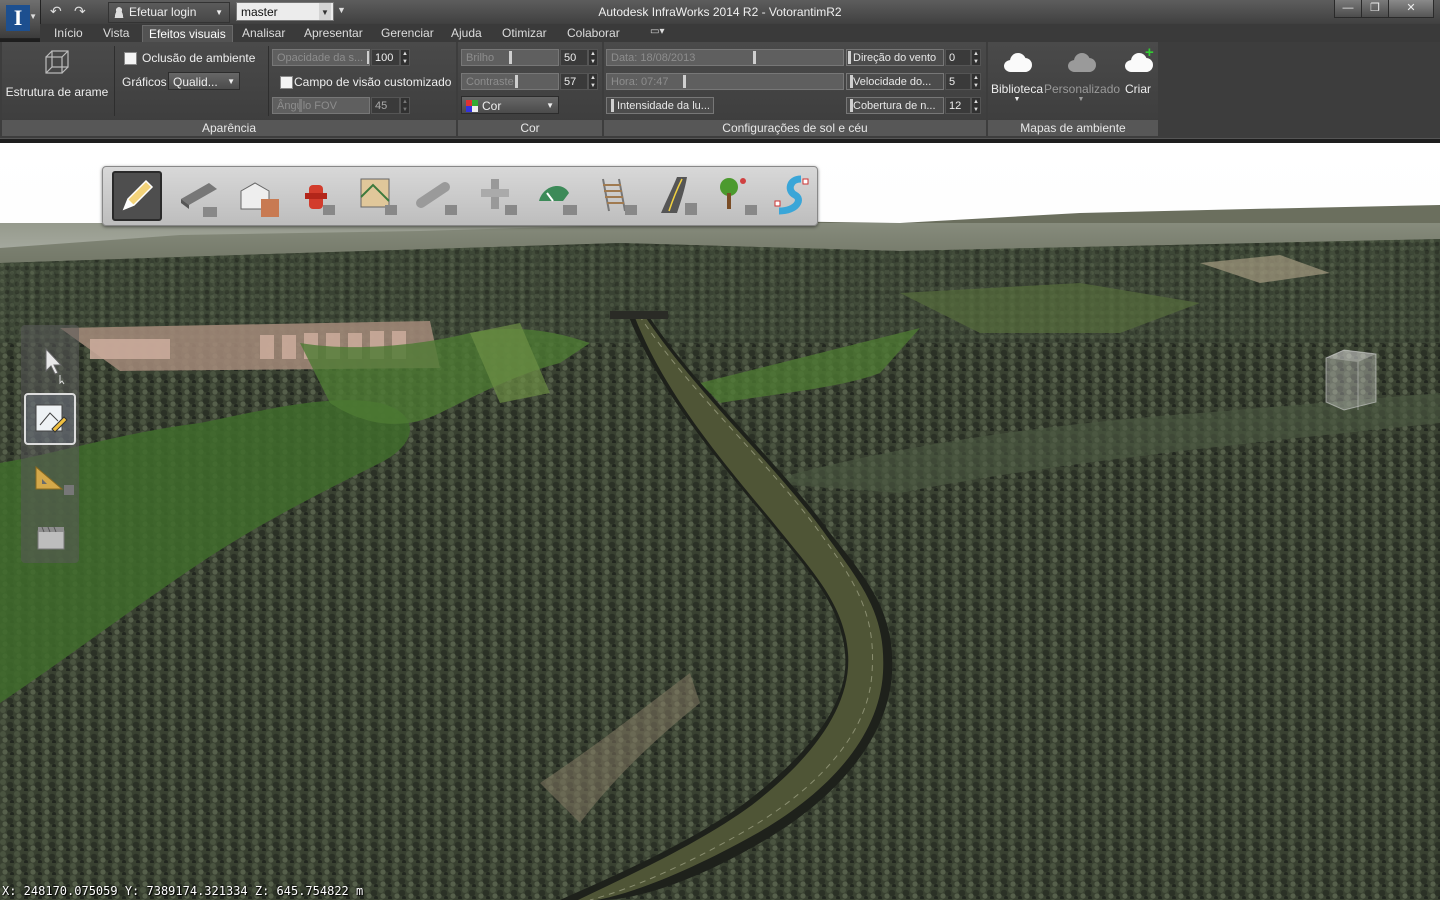 This screenshot has width=1440, height=900. What do you see at coordinates (198, 196) in the screenshot?
I see `road-icon` at bounding box center [198, 196].